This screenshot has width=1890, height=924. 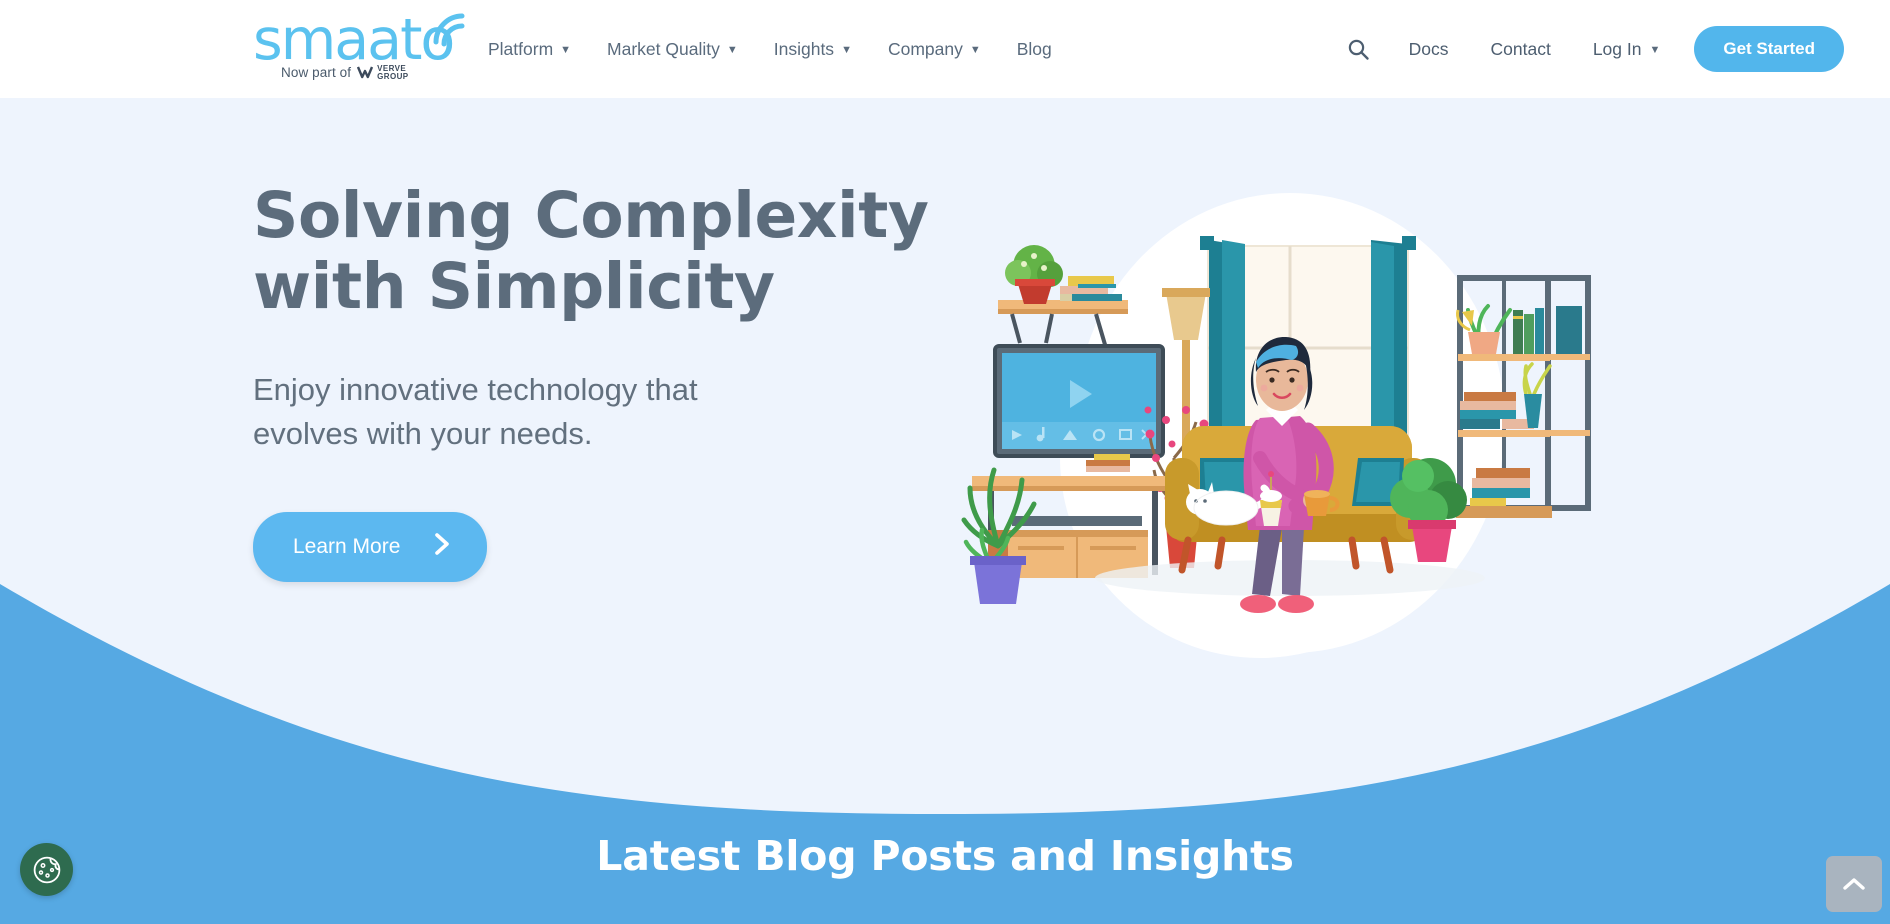 What do you see at coordinates (663, 48) in the screenshot?
I see `nav-item-label: Market Quality` at bounding box center [663, 48].